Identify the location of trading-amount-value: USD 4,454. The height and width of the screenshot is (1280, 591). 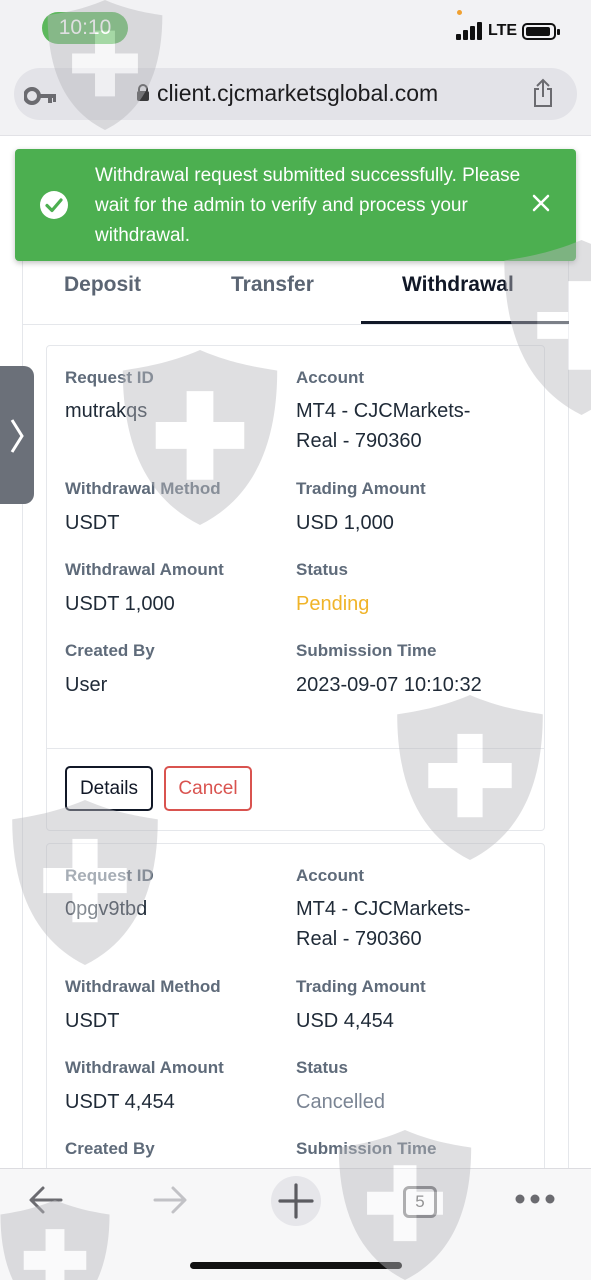
(345, 1021).